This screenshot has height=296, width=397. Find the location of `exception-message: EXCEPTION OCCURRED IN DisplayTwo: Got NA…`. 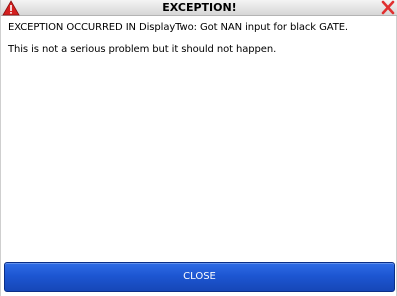

exception-message: EXCEPTION OCCURRED IN DisplayTwo: Got NA… is located at coordinates (178, 27).